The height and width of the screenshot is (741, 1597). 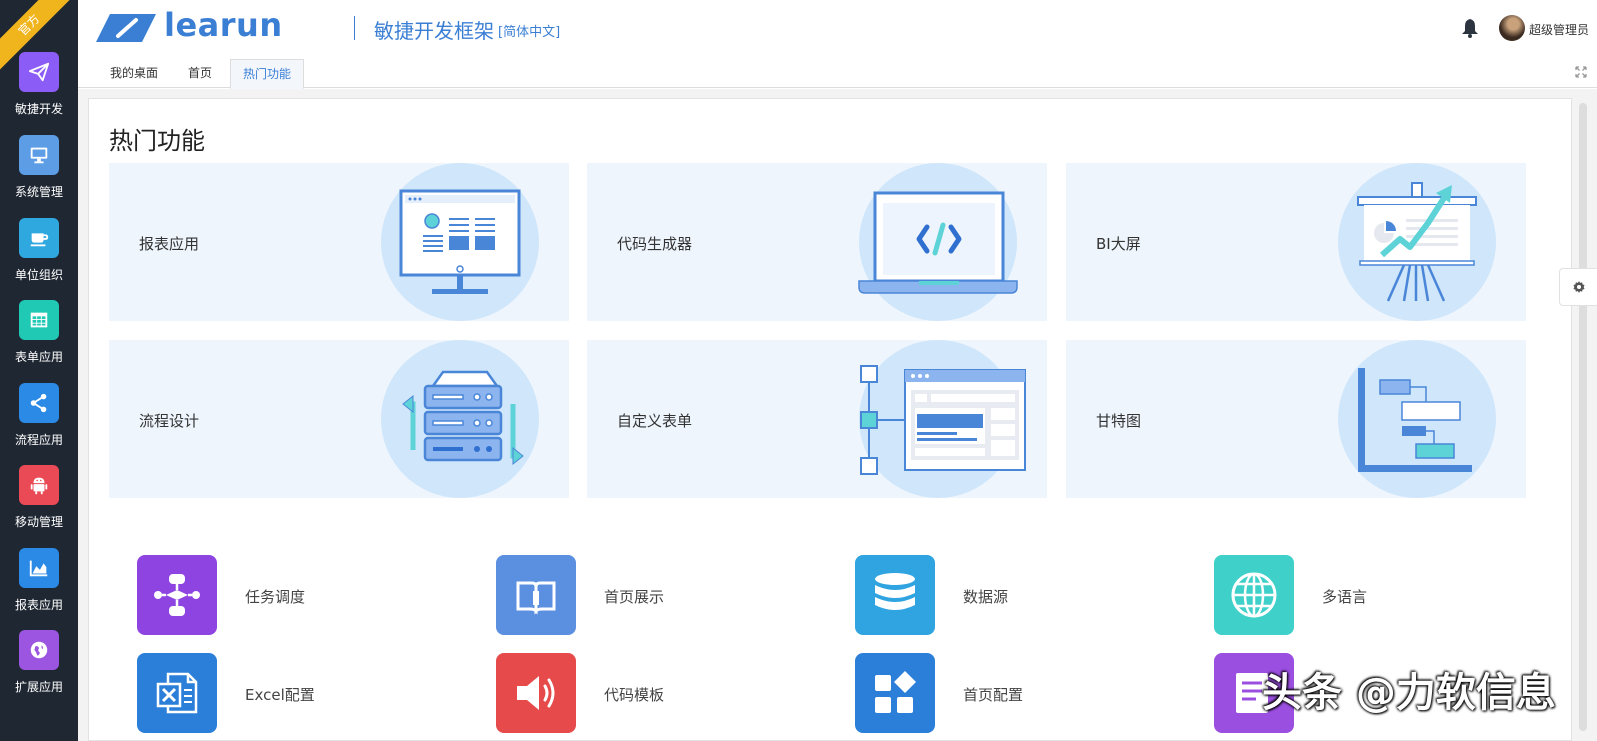 I want to click on sidebar-item-system-mgmt: 系统管理, so click(x=39, y=175).